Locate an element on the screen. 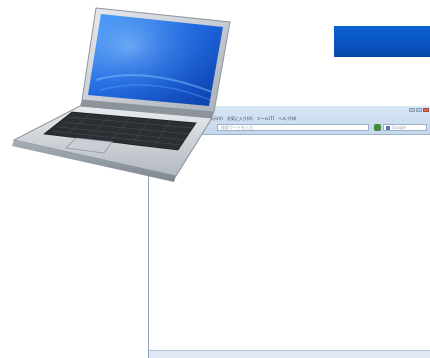 The image size is (430, 358). minimize-button is located at coordinates (412, 110).